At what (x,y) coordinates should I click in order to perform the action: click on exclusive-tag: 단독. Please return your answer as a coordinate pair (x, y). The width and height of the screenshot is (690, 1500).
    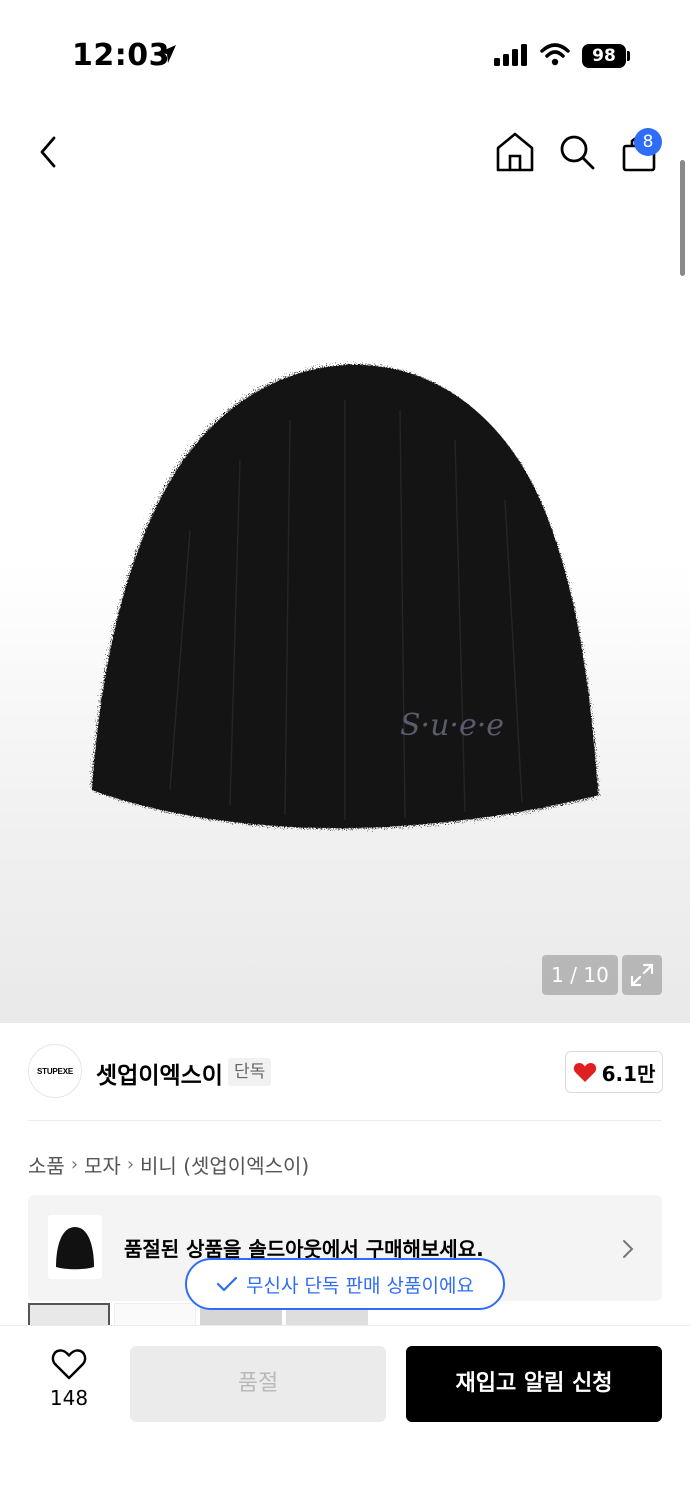
    Looking at the image, I should click on (250, 1072).